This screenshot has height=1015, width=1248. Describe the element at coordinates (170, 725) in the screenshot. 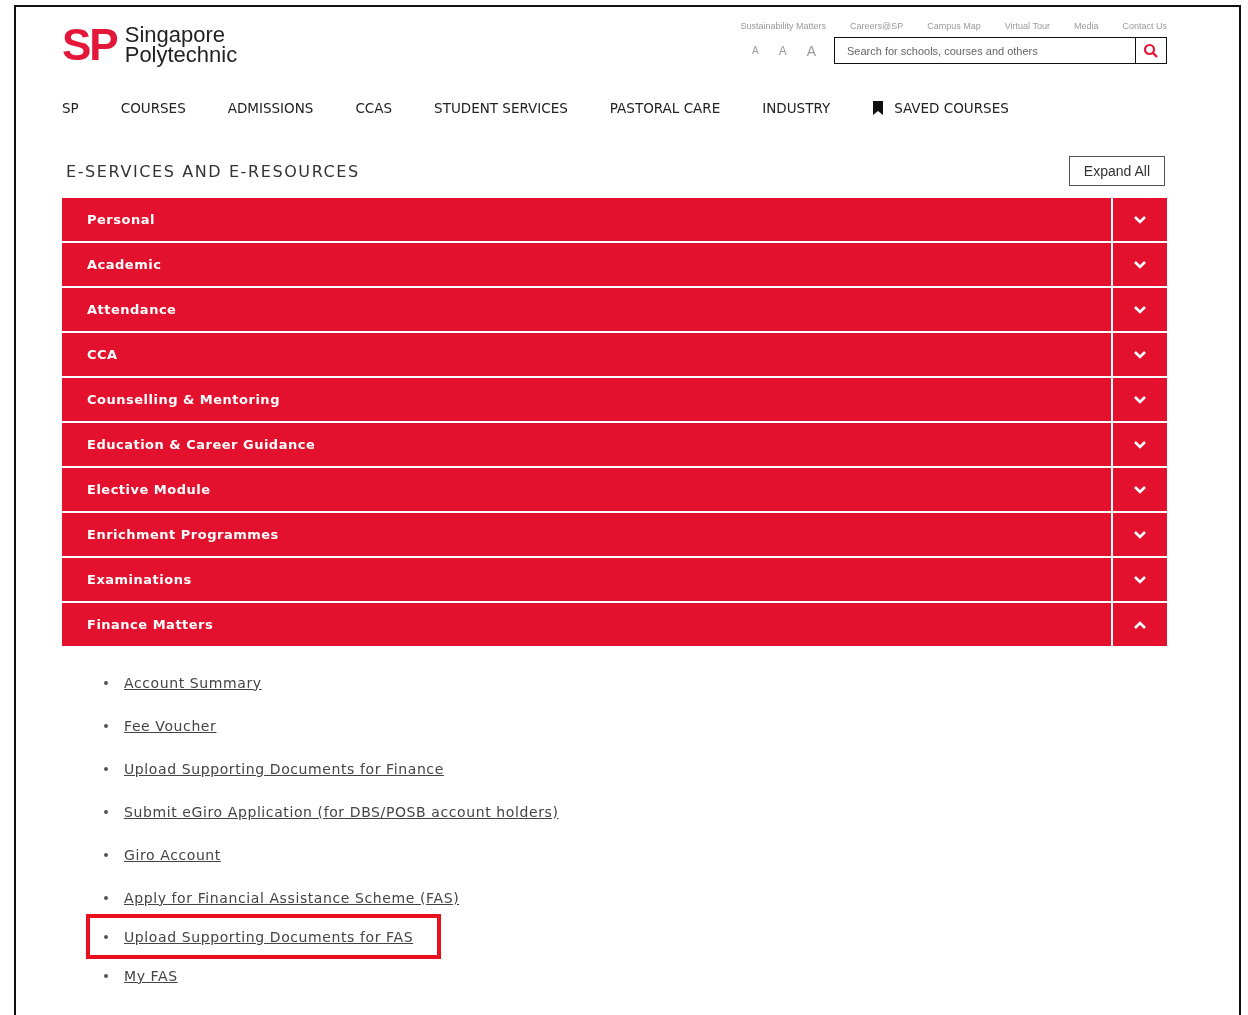

I see `resource-link: Fee Voucher` at that location.